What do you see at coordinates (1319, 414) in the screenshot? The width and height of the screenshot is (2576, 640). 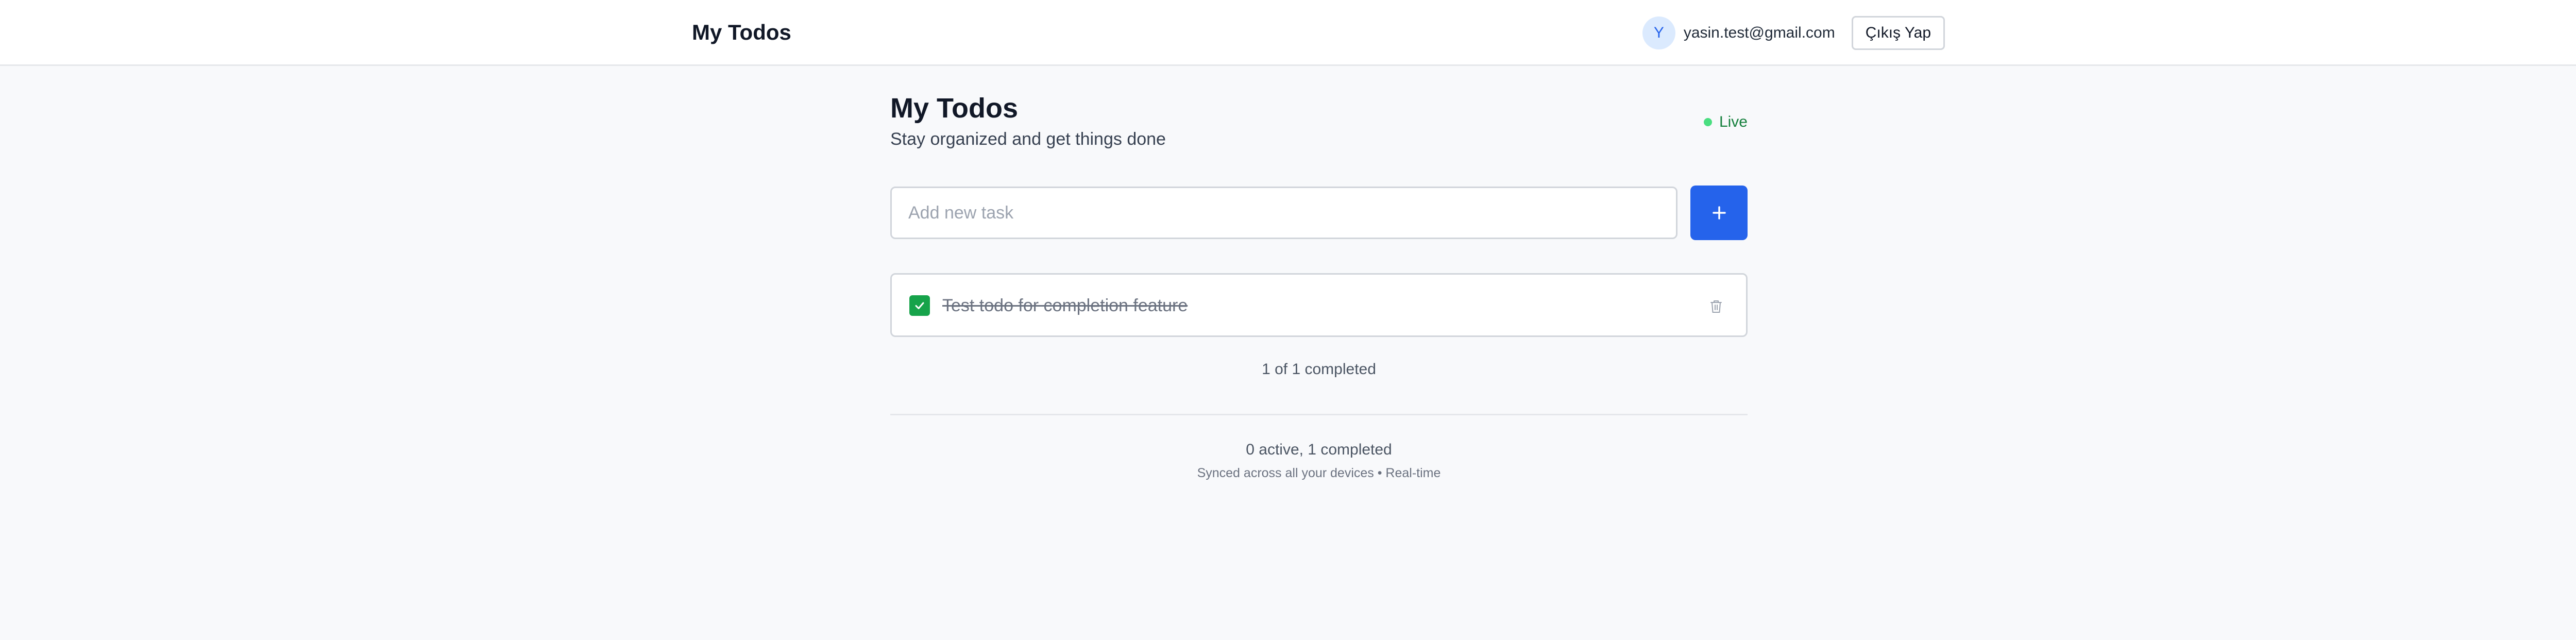 I see `divider` at bounding box center [1319, 414].